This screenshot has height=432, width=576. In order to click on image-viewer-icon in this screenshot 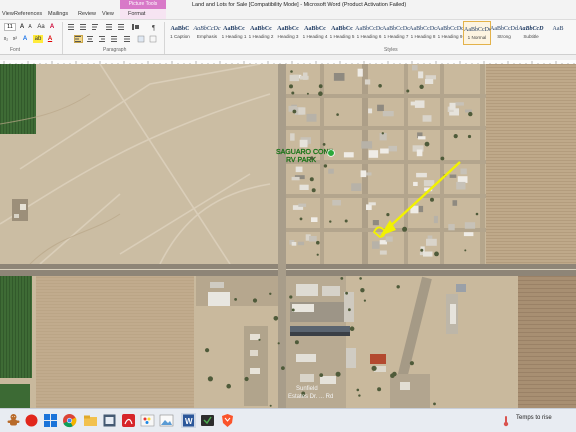, I will do `click(166, 420)`.